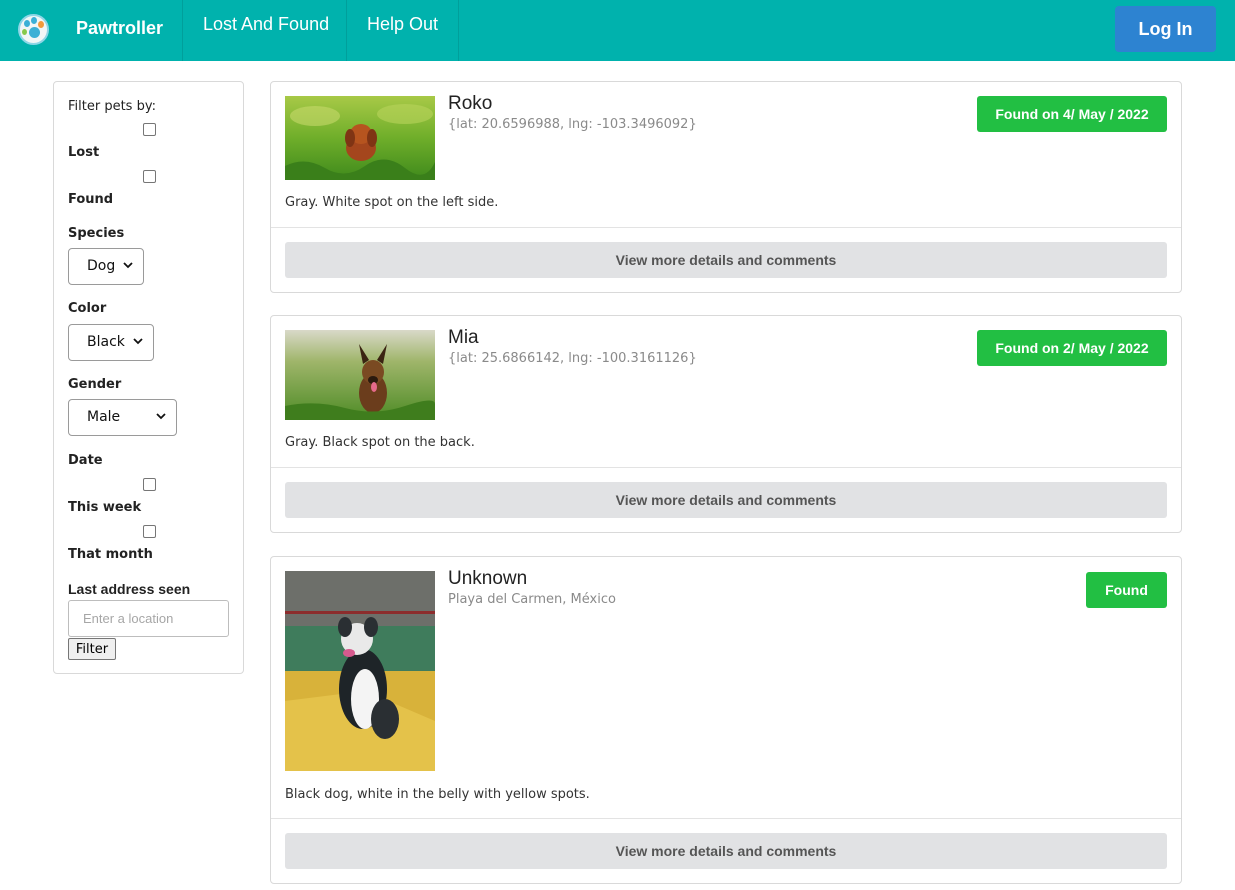  What do you see at coordinates (392, 202) in the screenshot?
I see `pet-description: Gray. White spot on the left side.` at bounding box center [392, 202].